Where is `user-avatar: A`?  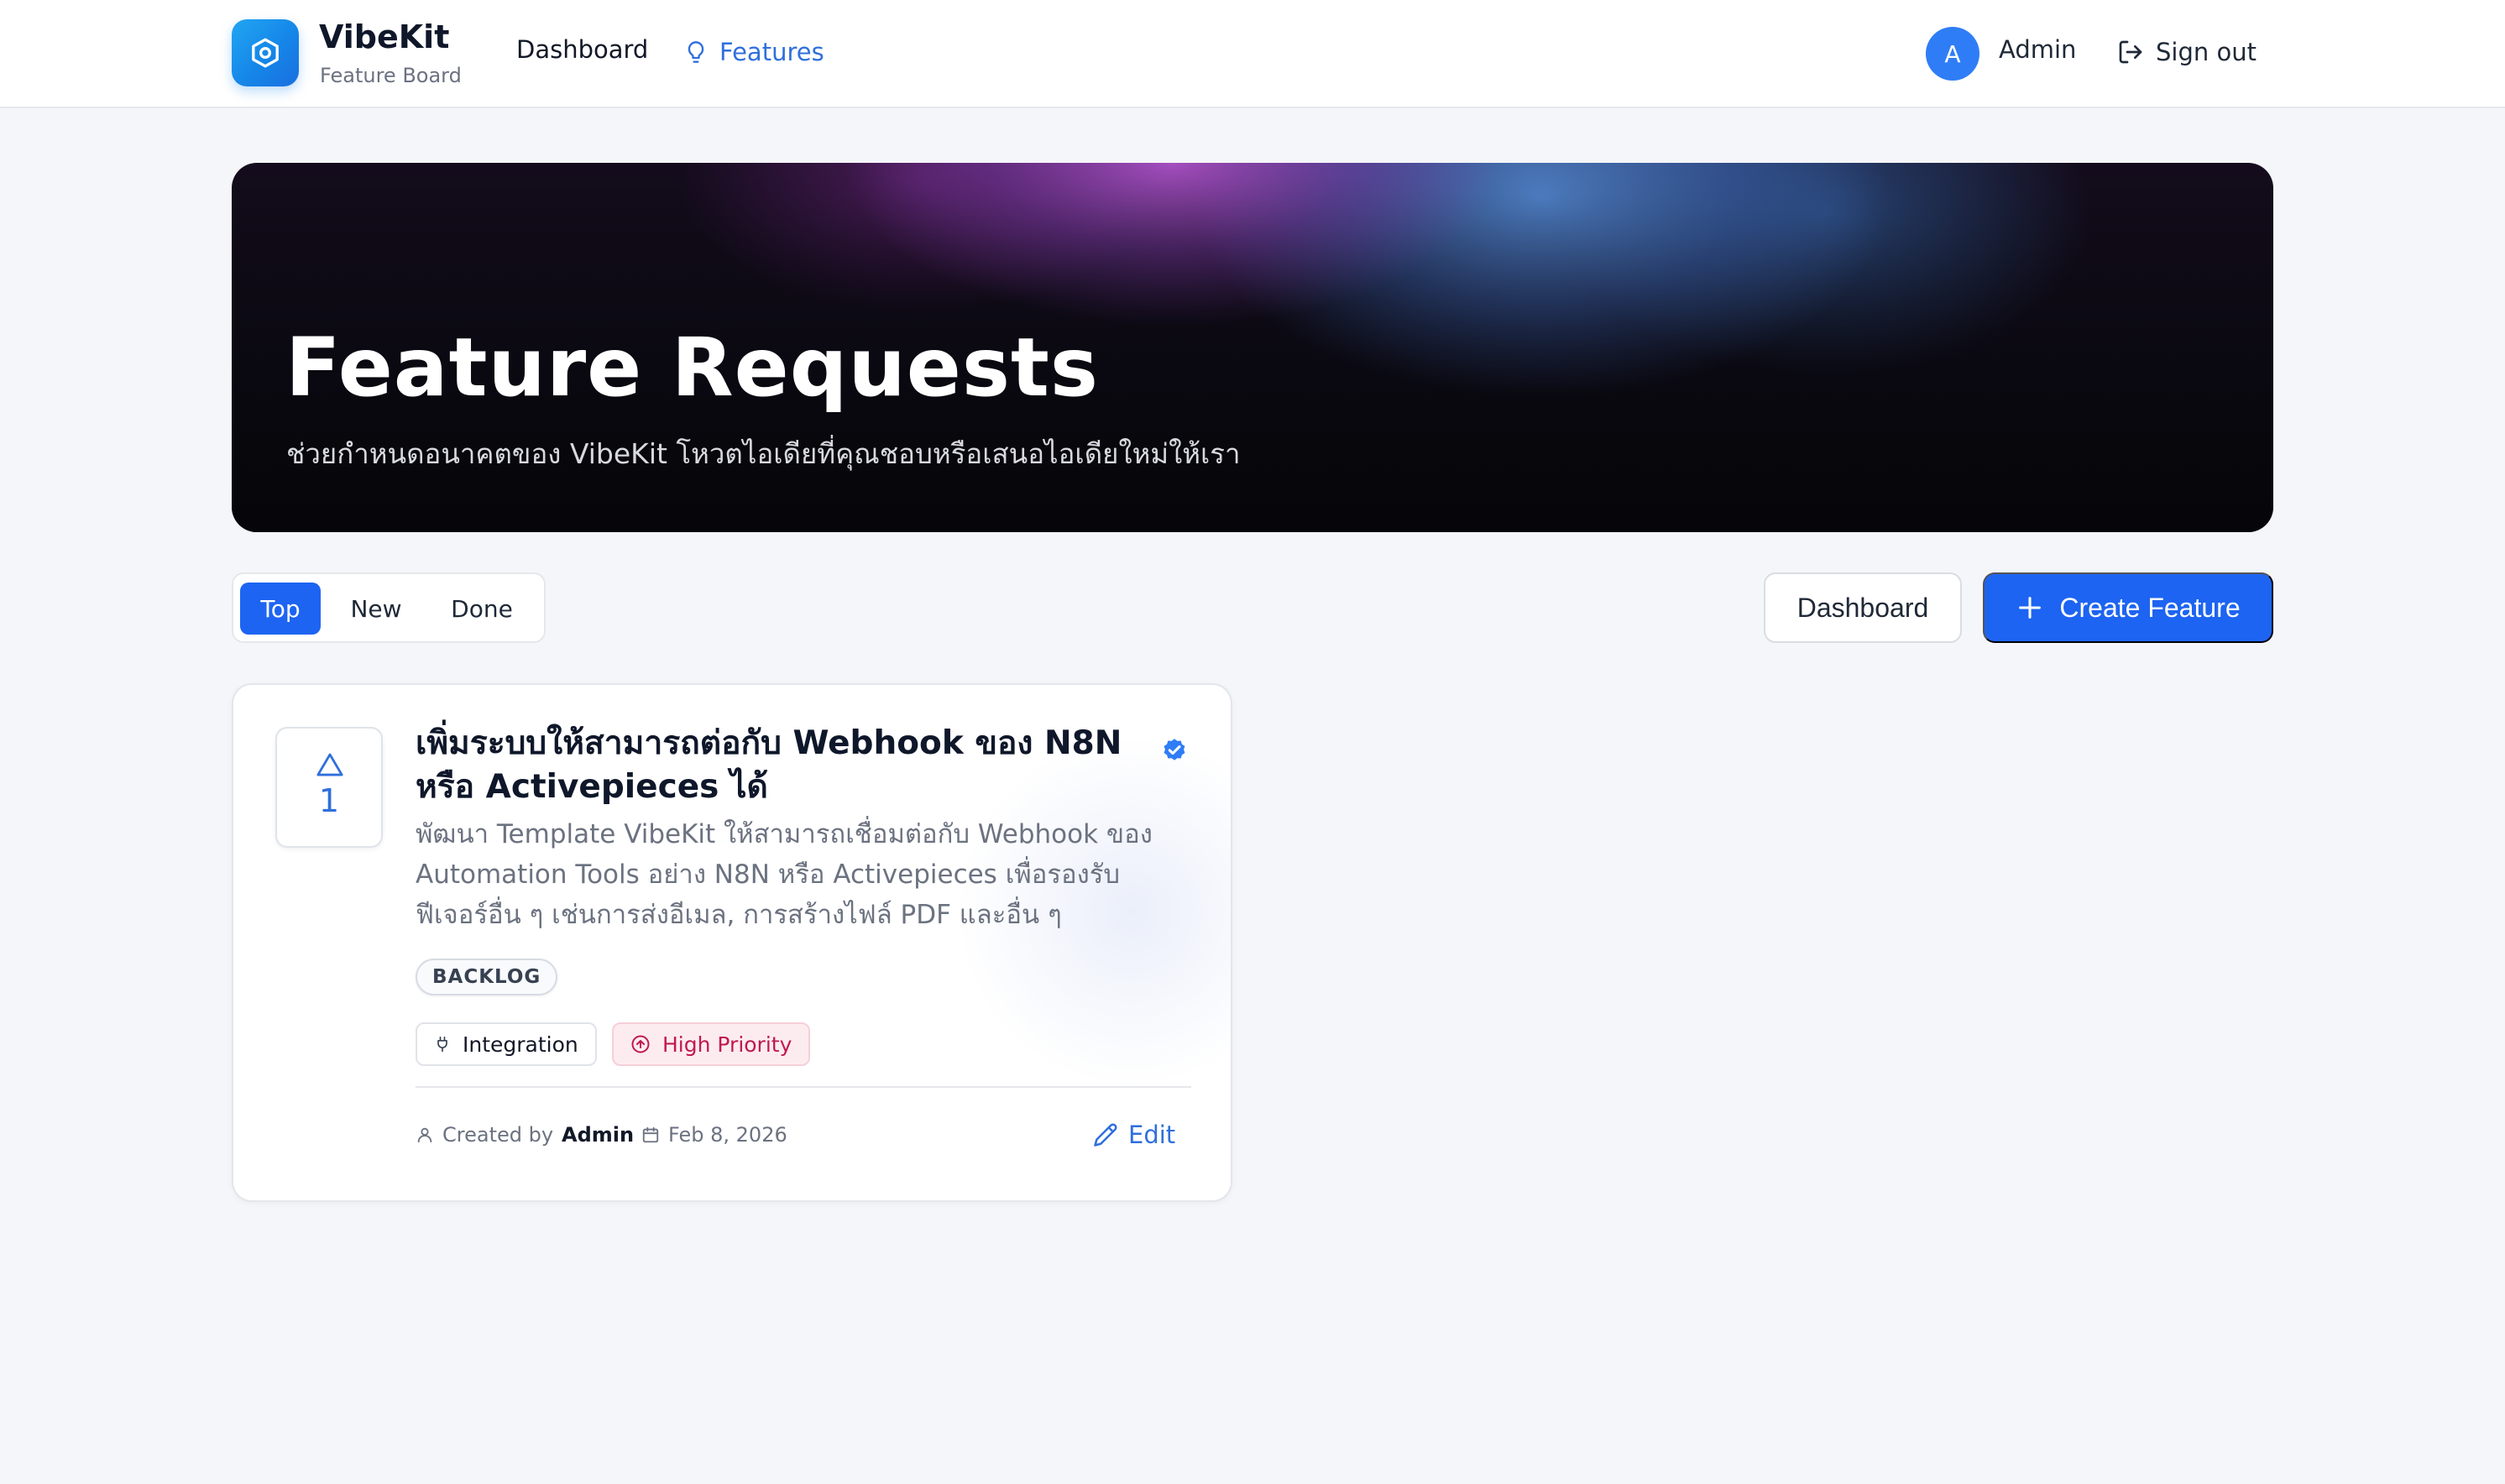 user-avatar: A is located at coordinates (1952, 54).